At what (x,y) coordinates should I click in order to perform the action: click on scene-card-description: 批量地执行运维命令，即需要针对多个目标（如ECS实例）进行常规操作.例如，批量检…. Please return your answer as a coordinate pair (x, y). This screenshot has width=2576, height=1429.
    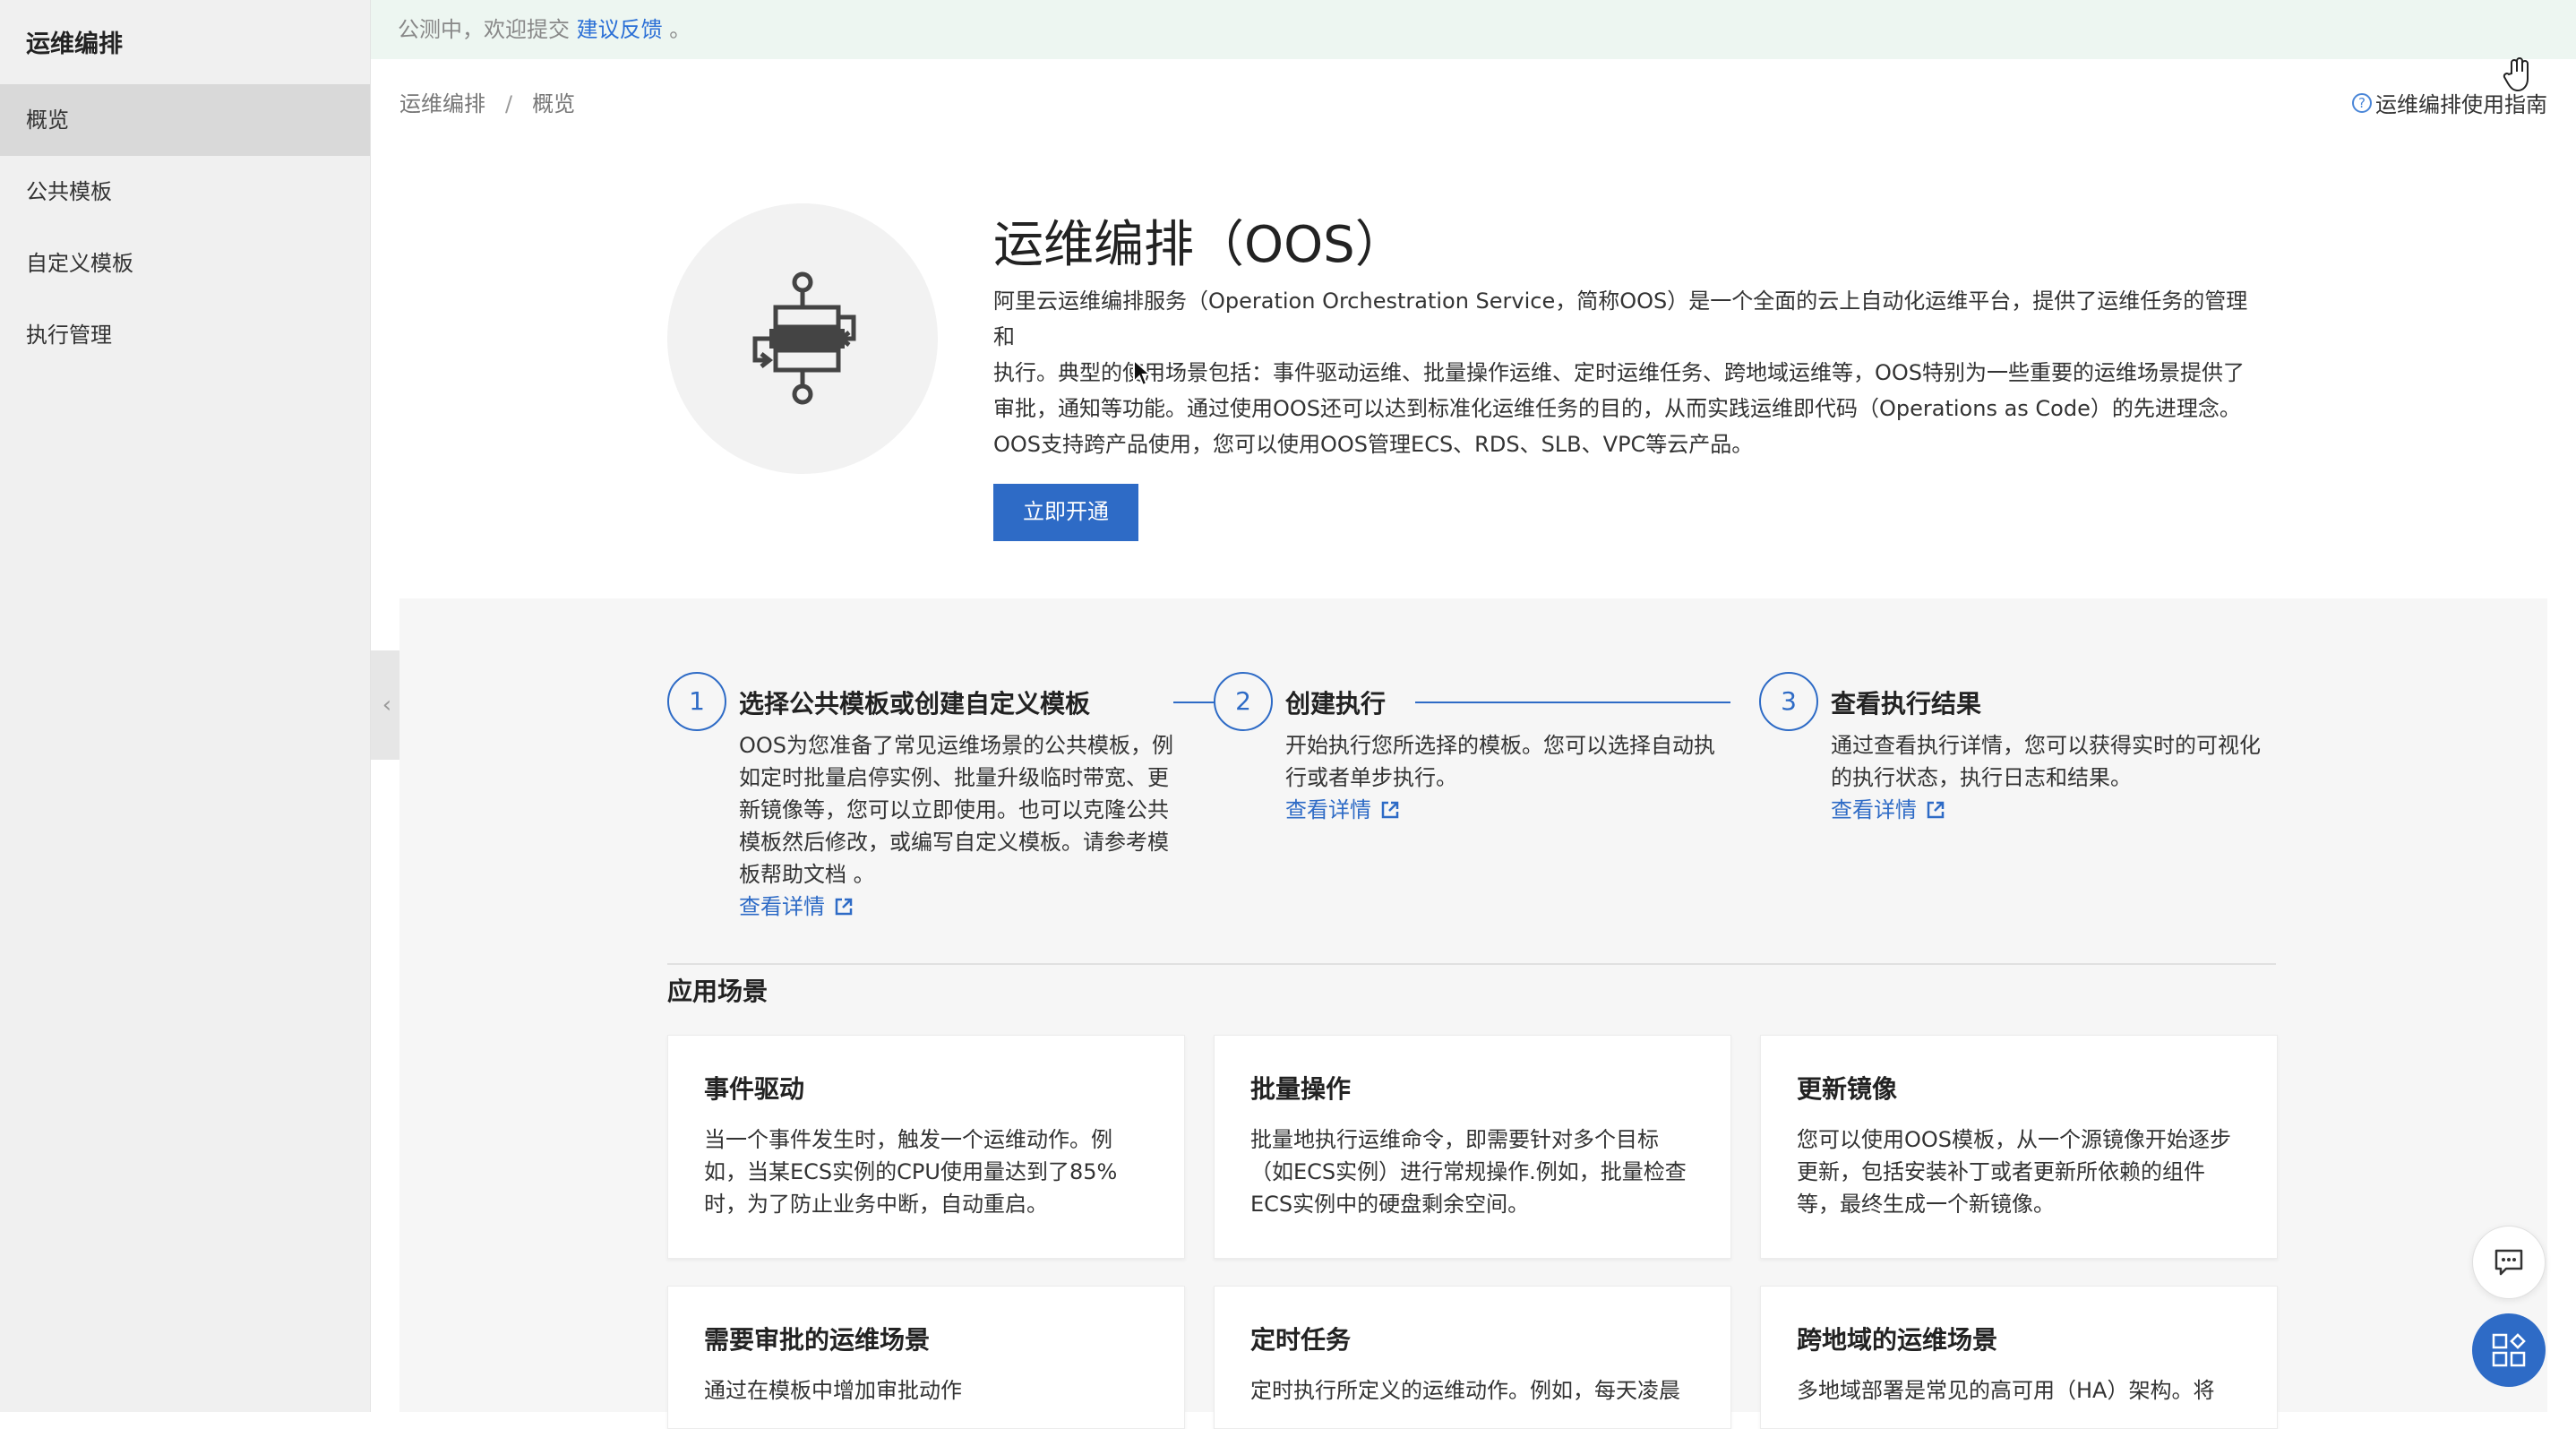
    Looking at the image, I should click on (1468, 1172).